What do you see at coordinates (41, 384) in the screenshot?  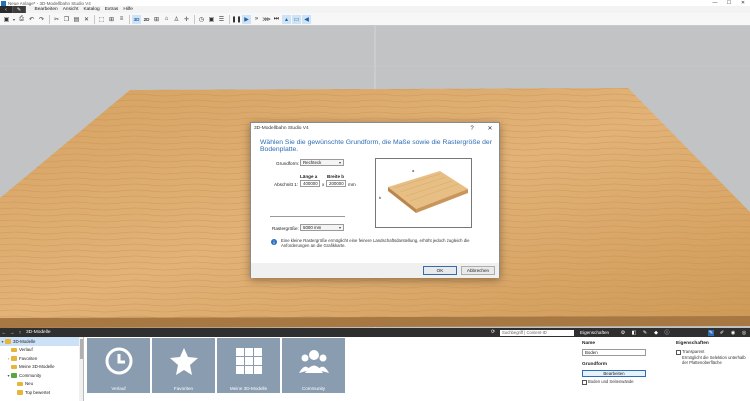 I see `tree-item-new: Neu` at bounding box center [41, 384].